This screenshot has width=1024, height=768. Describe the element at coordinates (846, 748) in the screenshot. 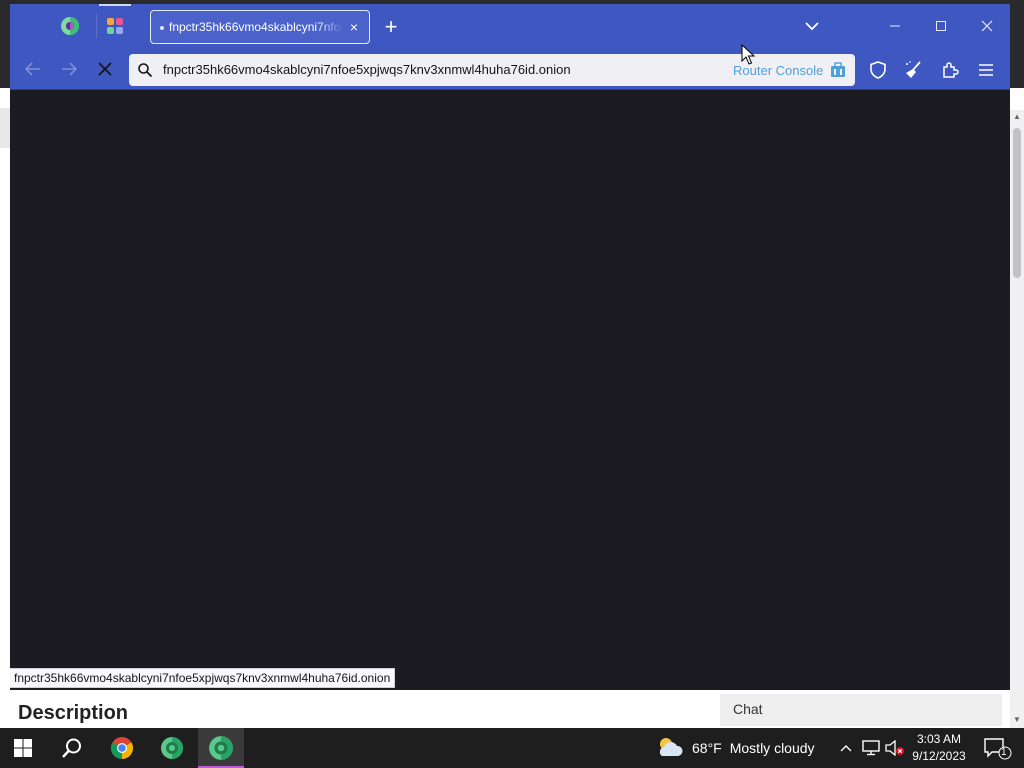

I see `show-hidden-icons-icon` at that location.